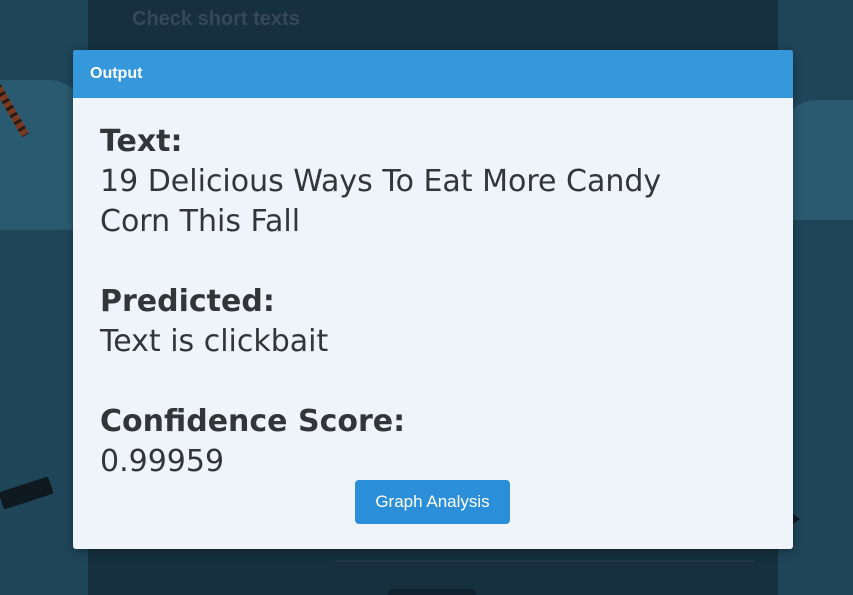 The width and height of the screenshot is (853, 595). Describe the element at coordinates (141, 141) in the screenshot. I see `text-label: Text:` at that location.